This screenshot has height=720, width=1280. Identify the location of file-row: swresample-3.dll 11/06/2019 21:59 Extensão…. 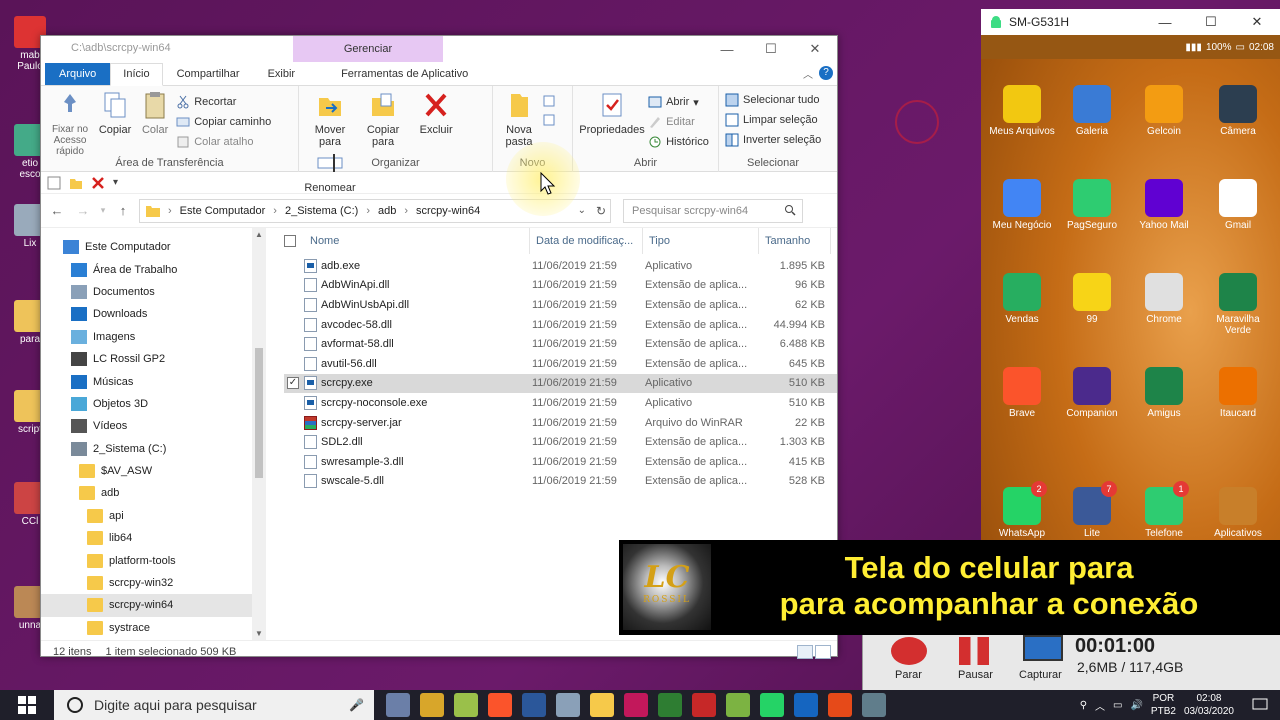
(560, 462).